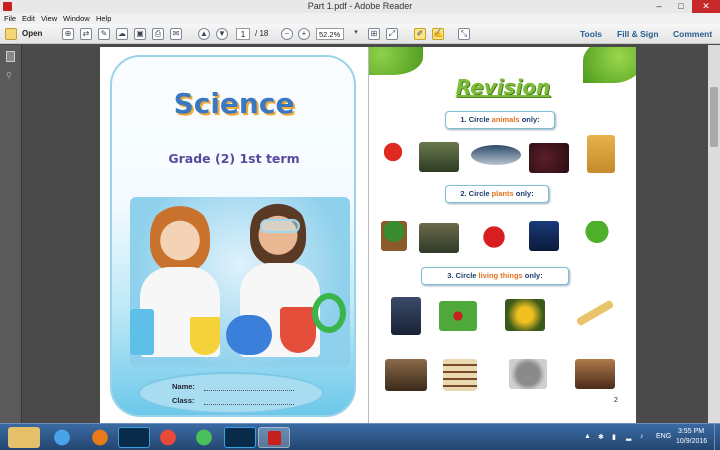  Describe the element at coordinates (706, 6) in the screenshot. I see `close-button: ✕` at that location.